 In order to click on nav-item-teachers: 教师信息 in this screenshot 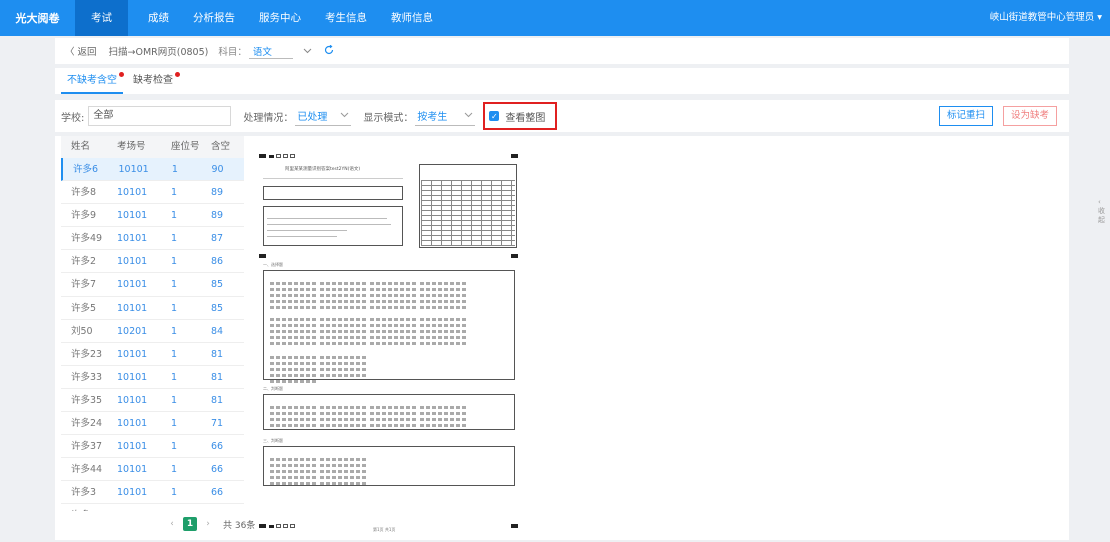, I will do `click(412, 18)`.